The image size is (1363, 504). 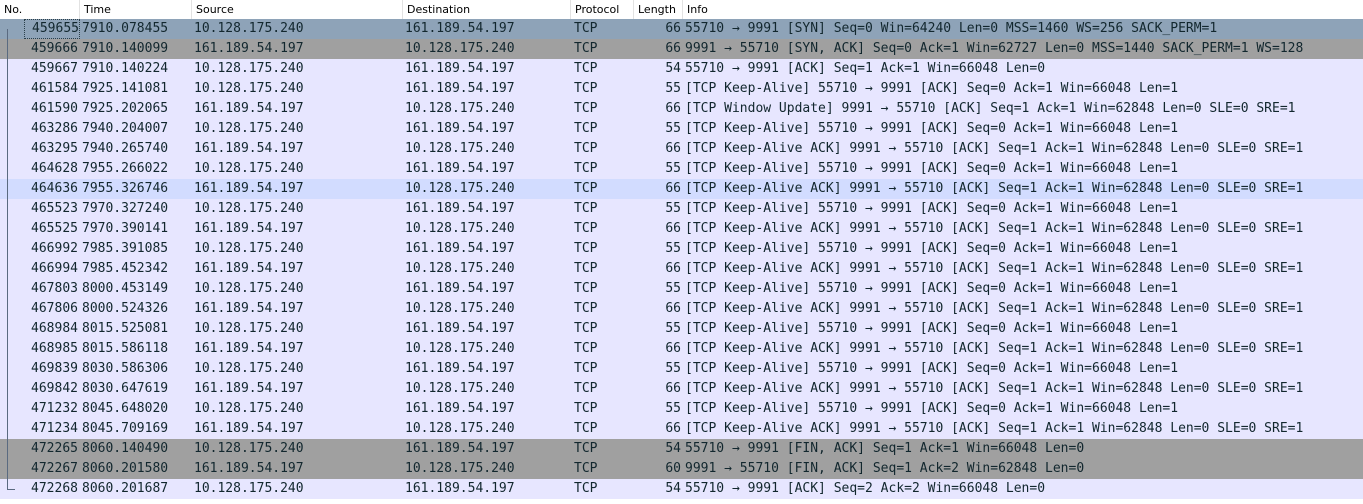 I want to click on packet-time: 7970.390141, so click(x=125, y=228).